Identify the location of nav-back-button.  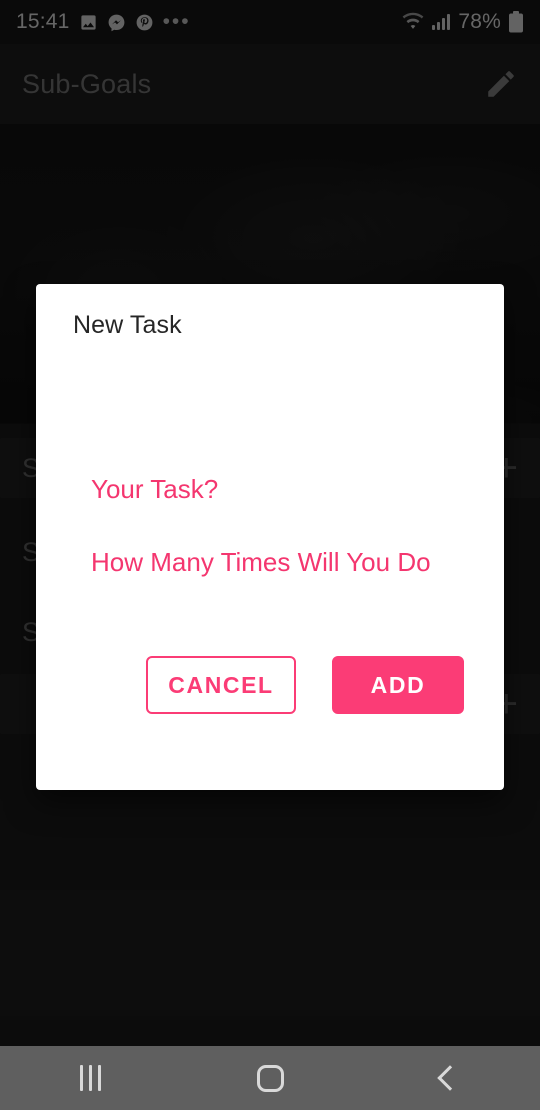
(450, 1078).